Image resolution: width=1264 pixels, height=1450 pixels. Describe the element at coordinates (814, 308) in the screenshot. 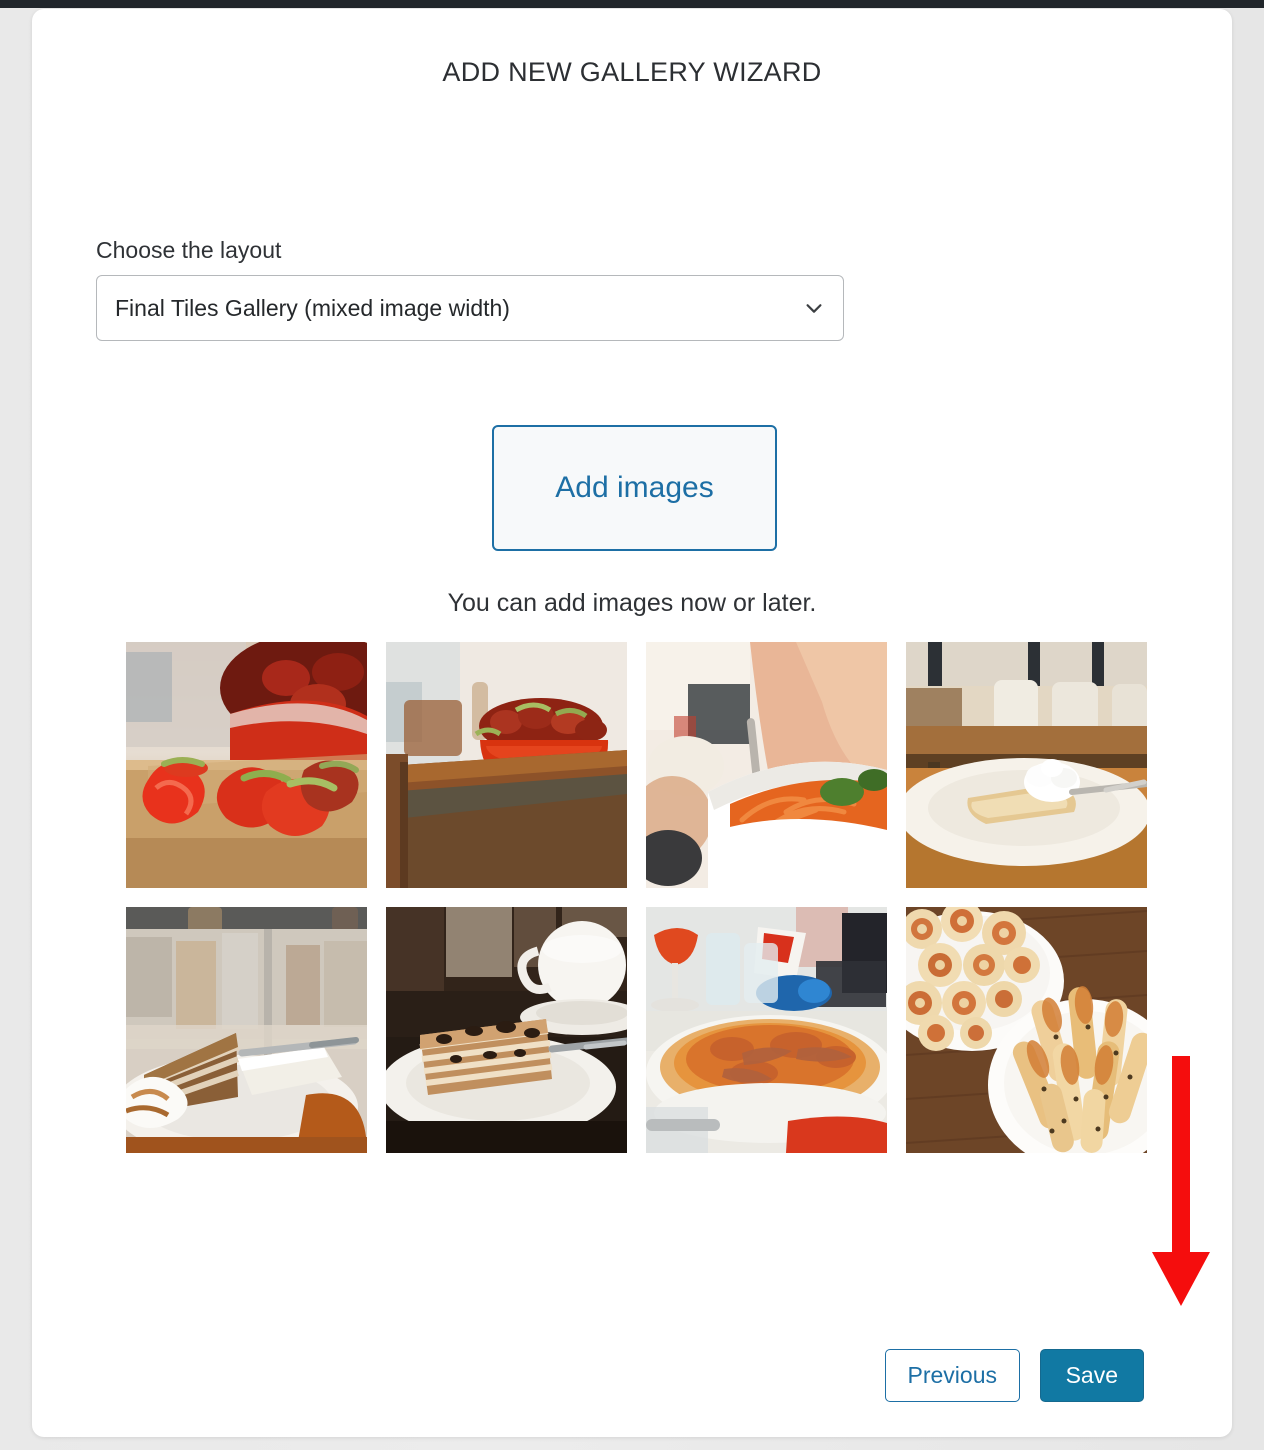

I see `chevron-down-icon` at that location.